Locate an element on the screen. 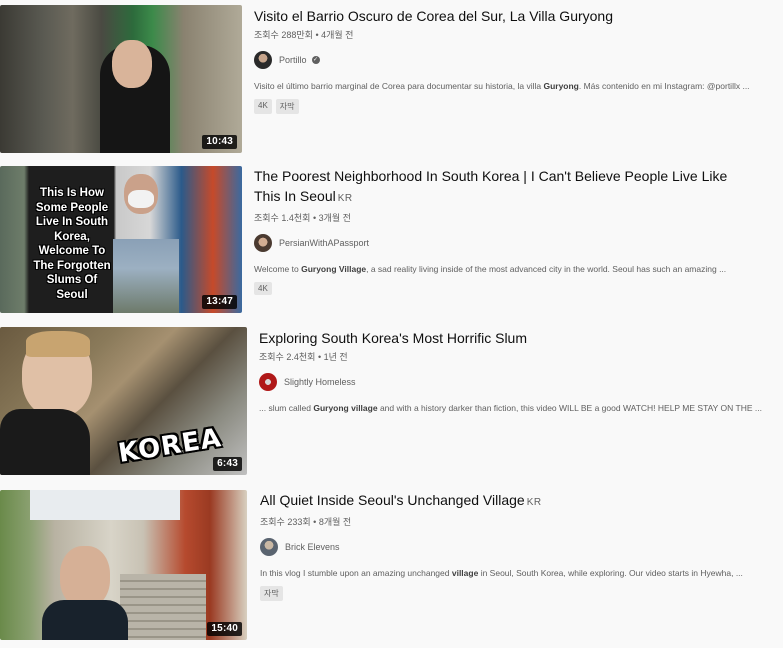  view-count: 조회수 288만회 is located at coordinates (283, 35).